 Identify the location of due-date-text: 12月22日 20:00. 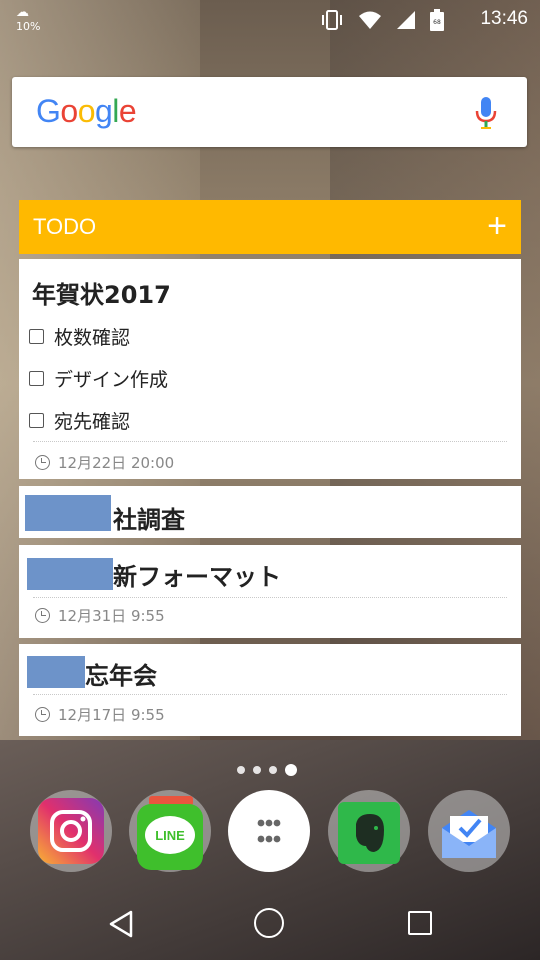
(116, 463).